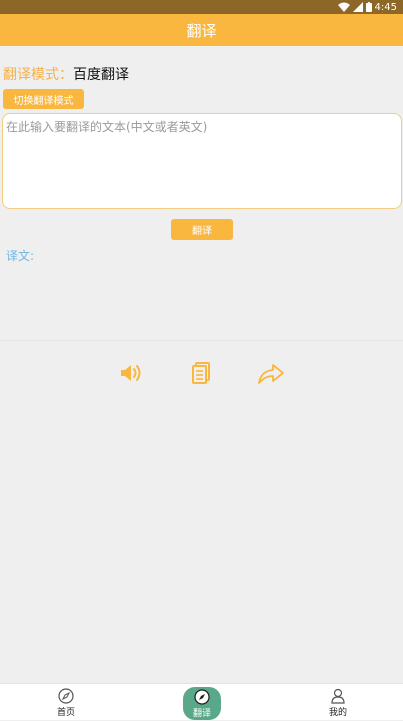 The image size is (403, 721). What do you see at coordinates (101, 75) in the screenshot?
I see `mode-value: 百度翻译` at bounding box center [101, 75].